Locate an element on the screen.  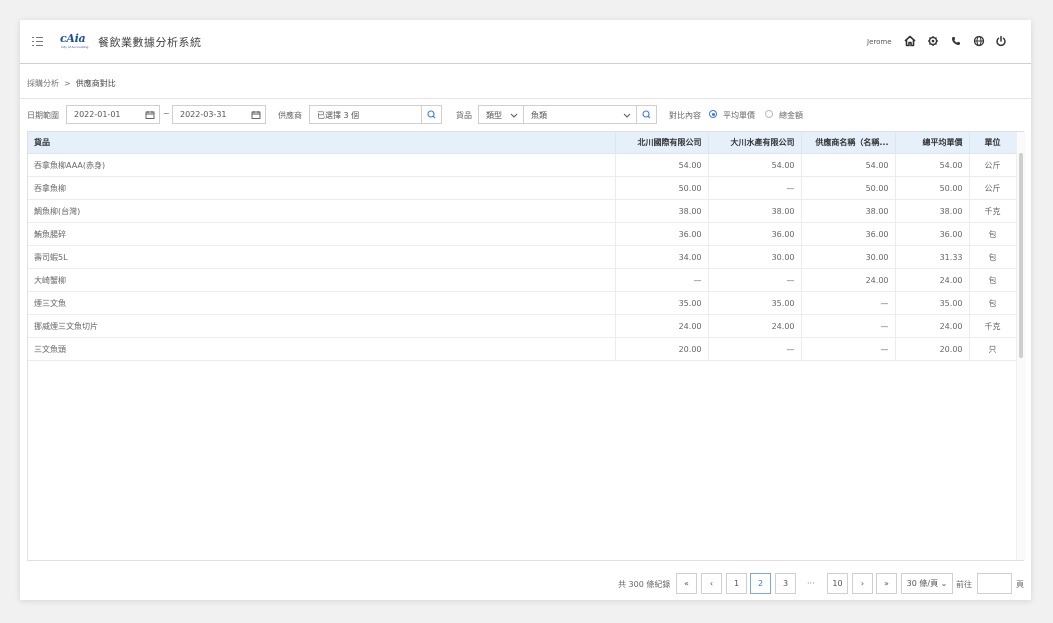
cell-goods: 吞拿魚柳 is located at coordinates (322, 188).